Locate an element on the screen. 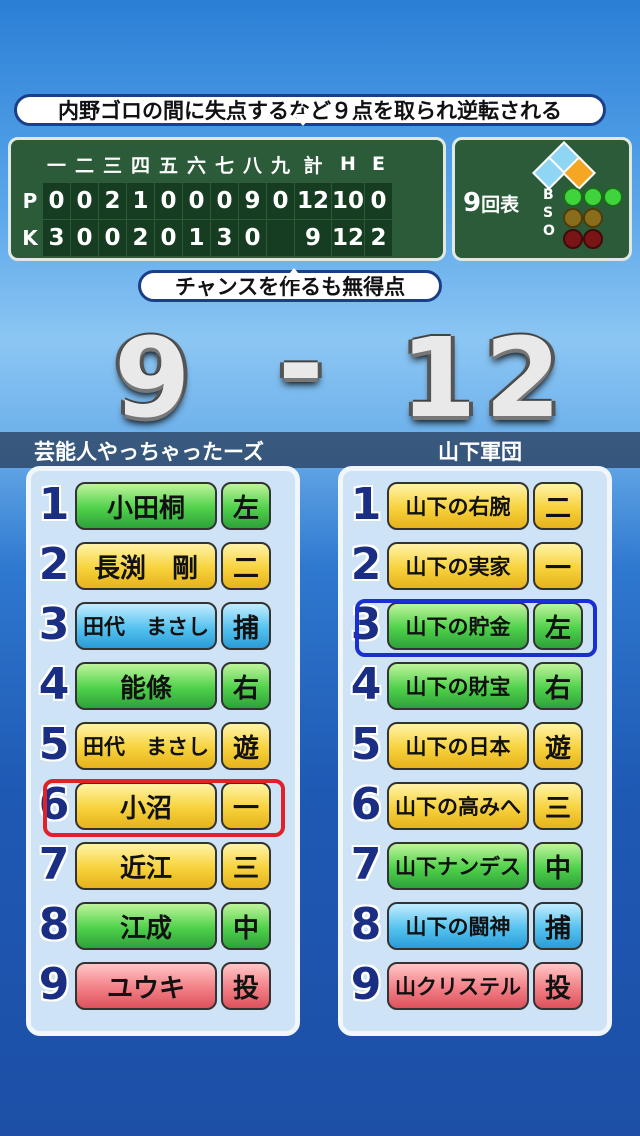 The height and width of the screenshot is (1136, 640). player-name: 能條 is located at coordinates (146, 686).